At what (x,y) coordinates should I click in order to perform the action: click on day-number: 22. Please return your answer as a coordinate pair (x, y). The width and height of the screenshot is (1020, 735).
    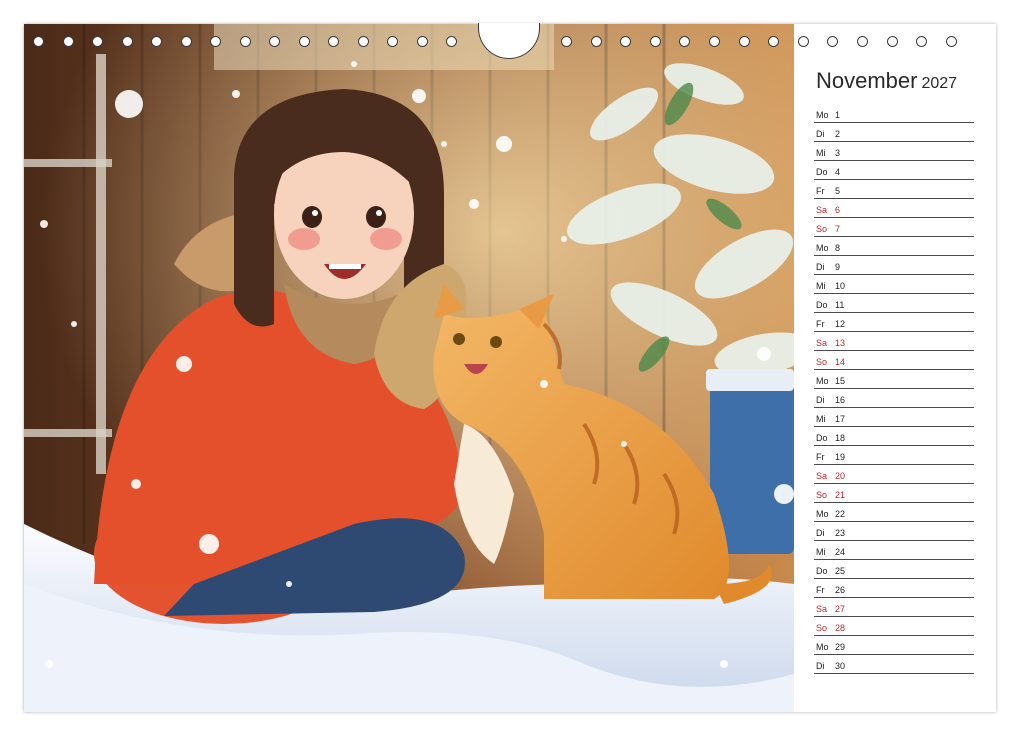
    Looking at the image, I should click on (840, 514).